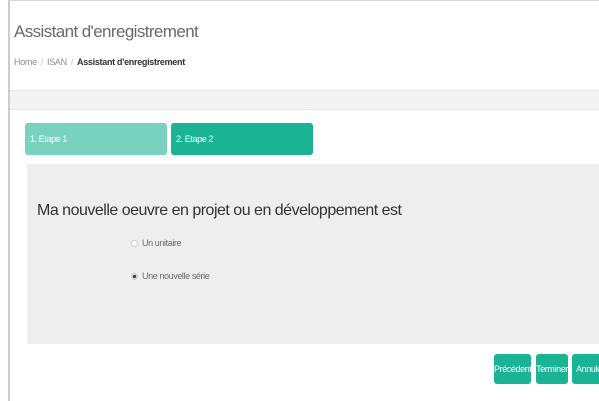  I want to click on radio-nouvelle-serie, so click(134, 276).